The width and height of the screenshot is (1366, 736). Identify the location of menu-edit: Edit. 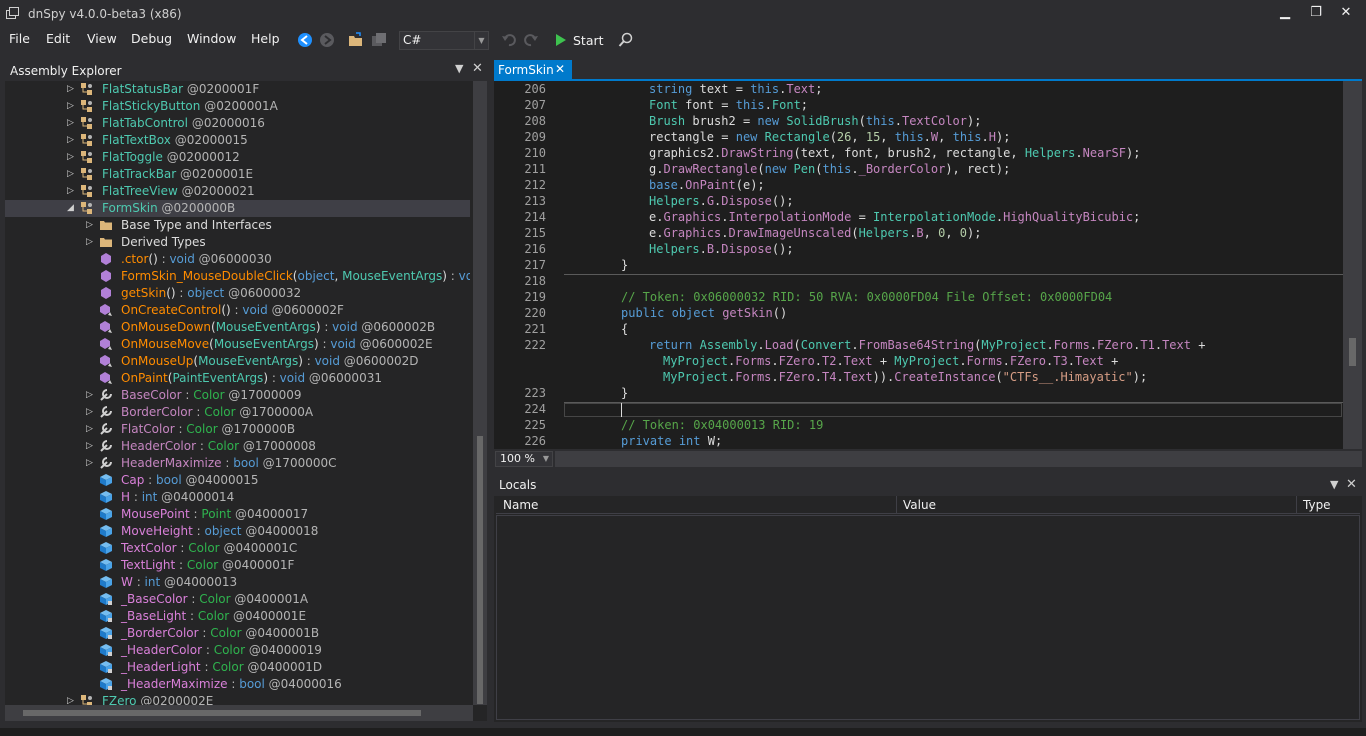
(58, 38).